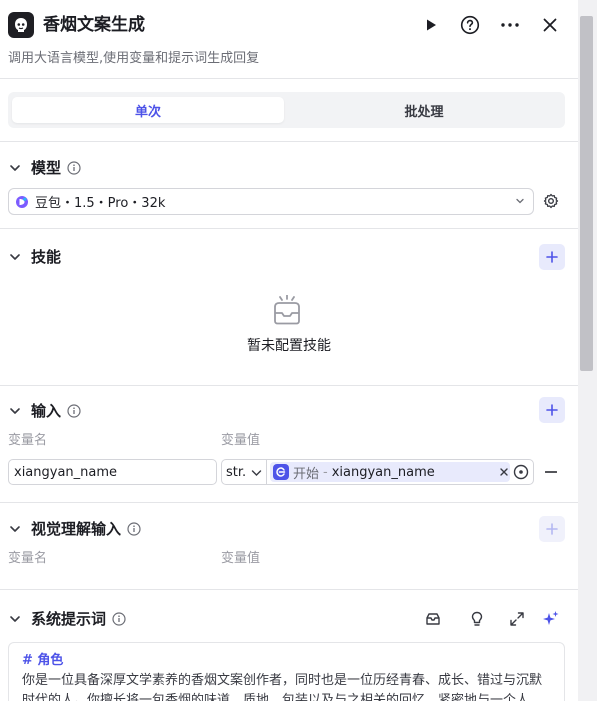 The width and height of the screenshot is (597, 701). What do you see at coordinates (477, 619) in the screenshot?
I see `lightbulb-icon` at bounding box center [477, 619].